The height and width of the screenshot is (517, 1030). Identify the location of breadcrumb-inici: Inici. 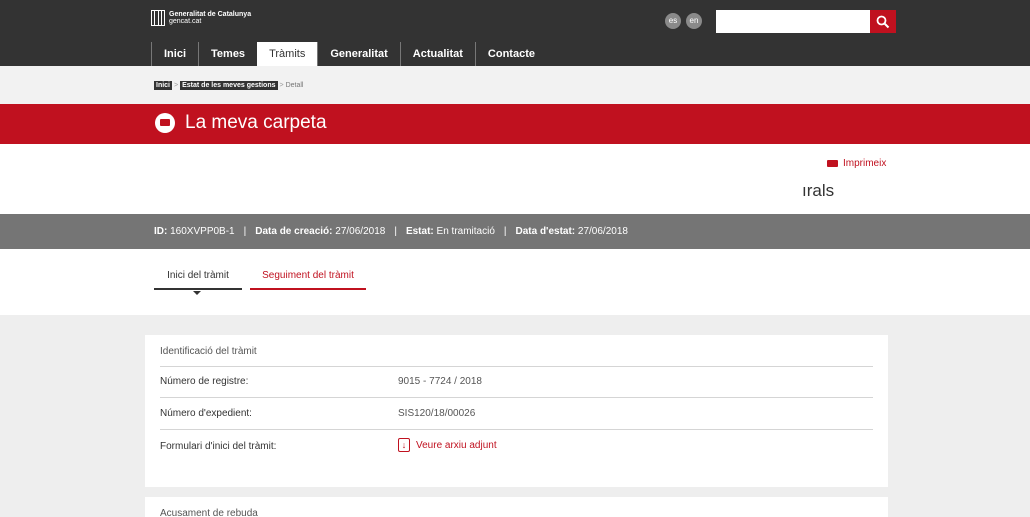
(163, 85).